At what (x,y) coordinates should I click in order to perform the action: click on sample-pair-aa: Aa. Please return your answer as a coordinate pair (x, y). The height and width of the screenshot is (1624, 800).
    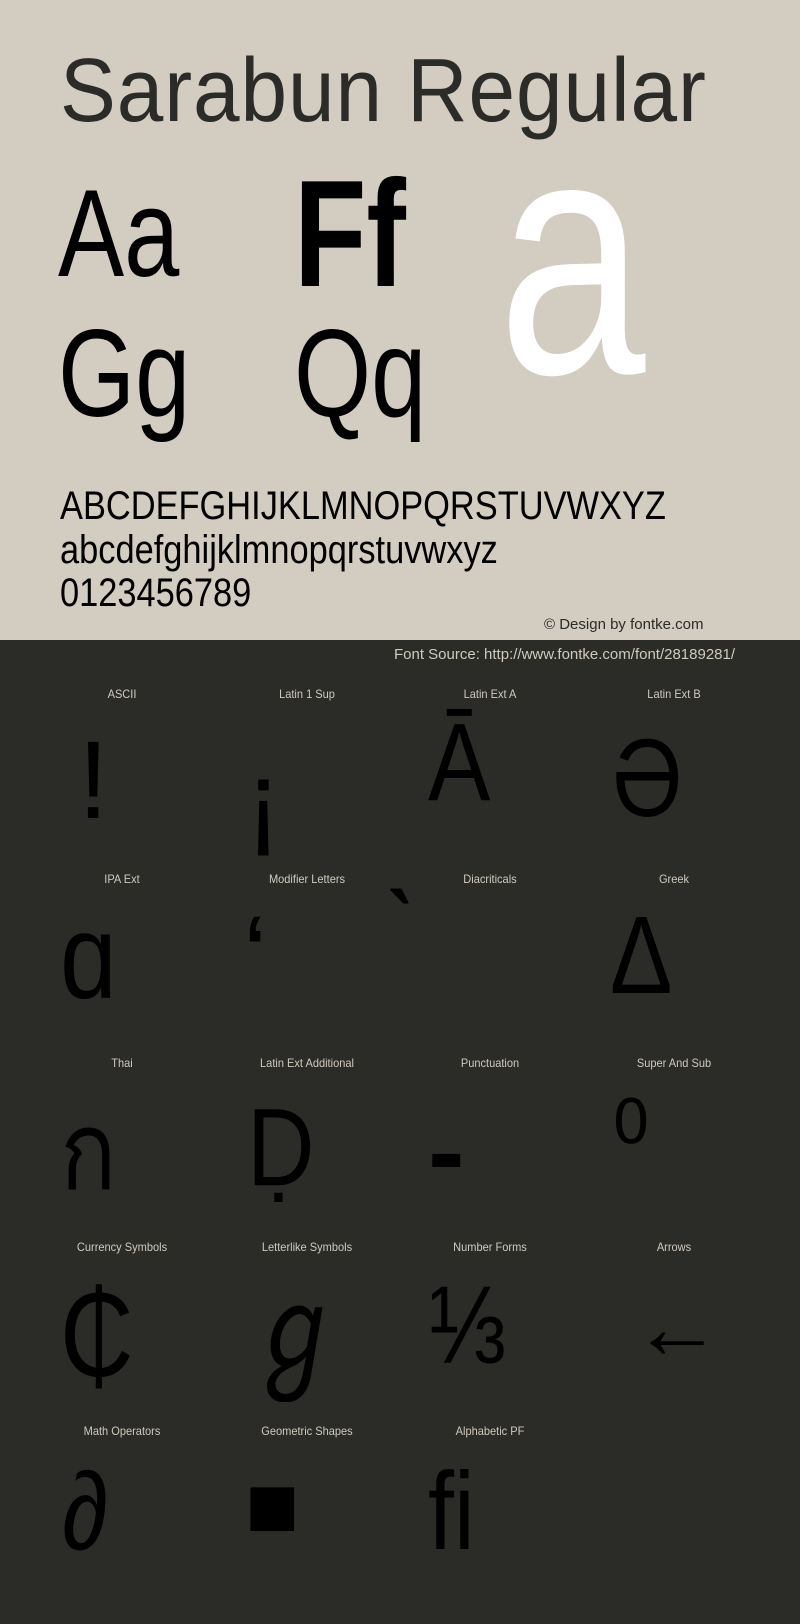
    Looking at the image, I should click on (119, 234).